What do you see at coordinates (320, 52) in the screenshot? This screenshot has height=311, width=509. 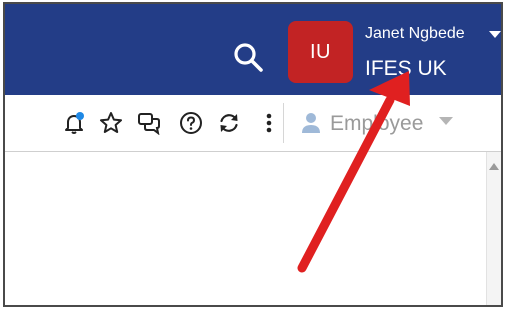 I see `user-avatar: IU` at bounding box center [320, 52].